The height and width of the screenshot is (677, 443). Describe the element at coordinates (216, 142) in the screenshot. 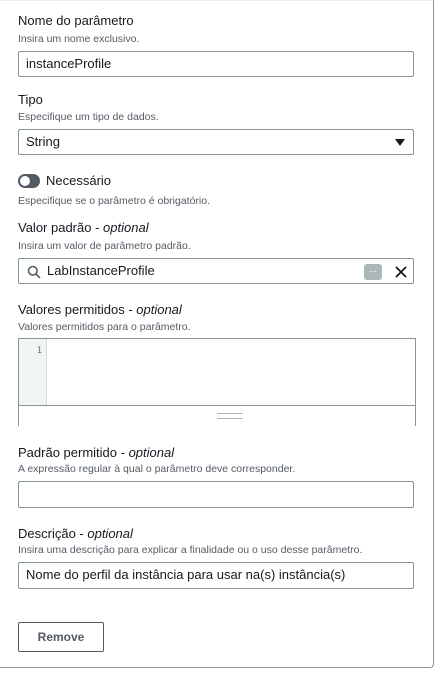

I see `type-select: String` at that location.